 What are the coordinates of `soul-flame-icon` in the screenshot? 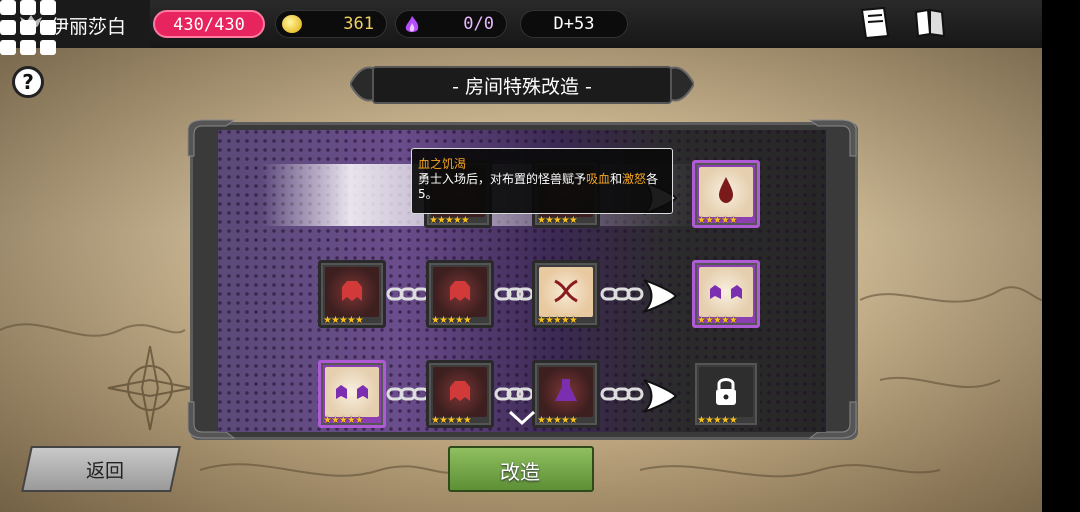 It's located at (412, 24).